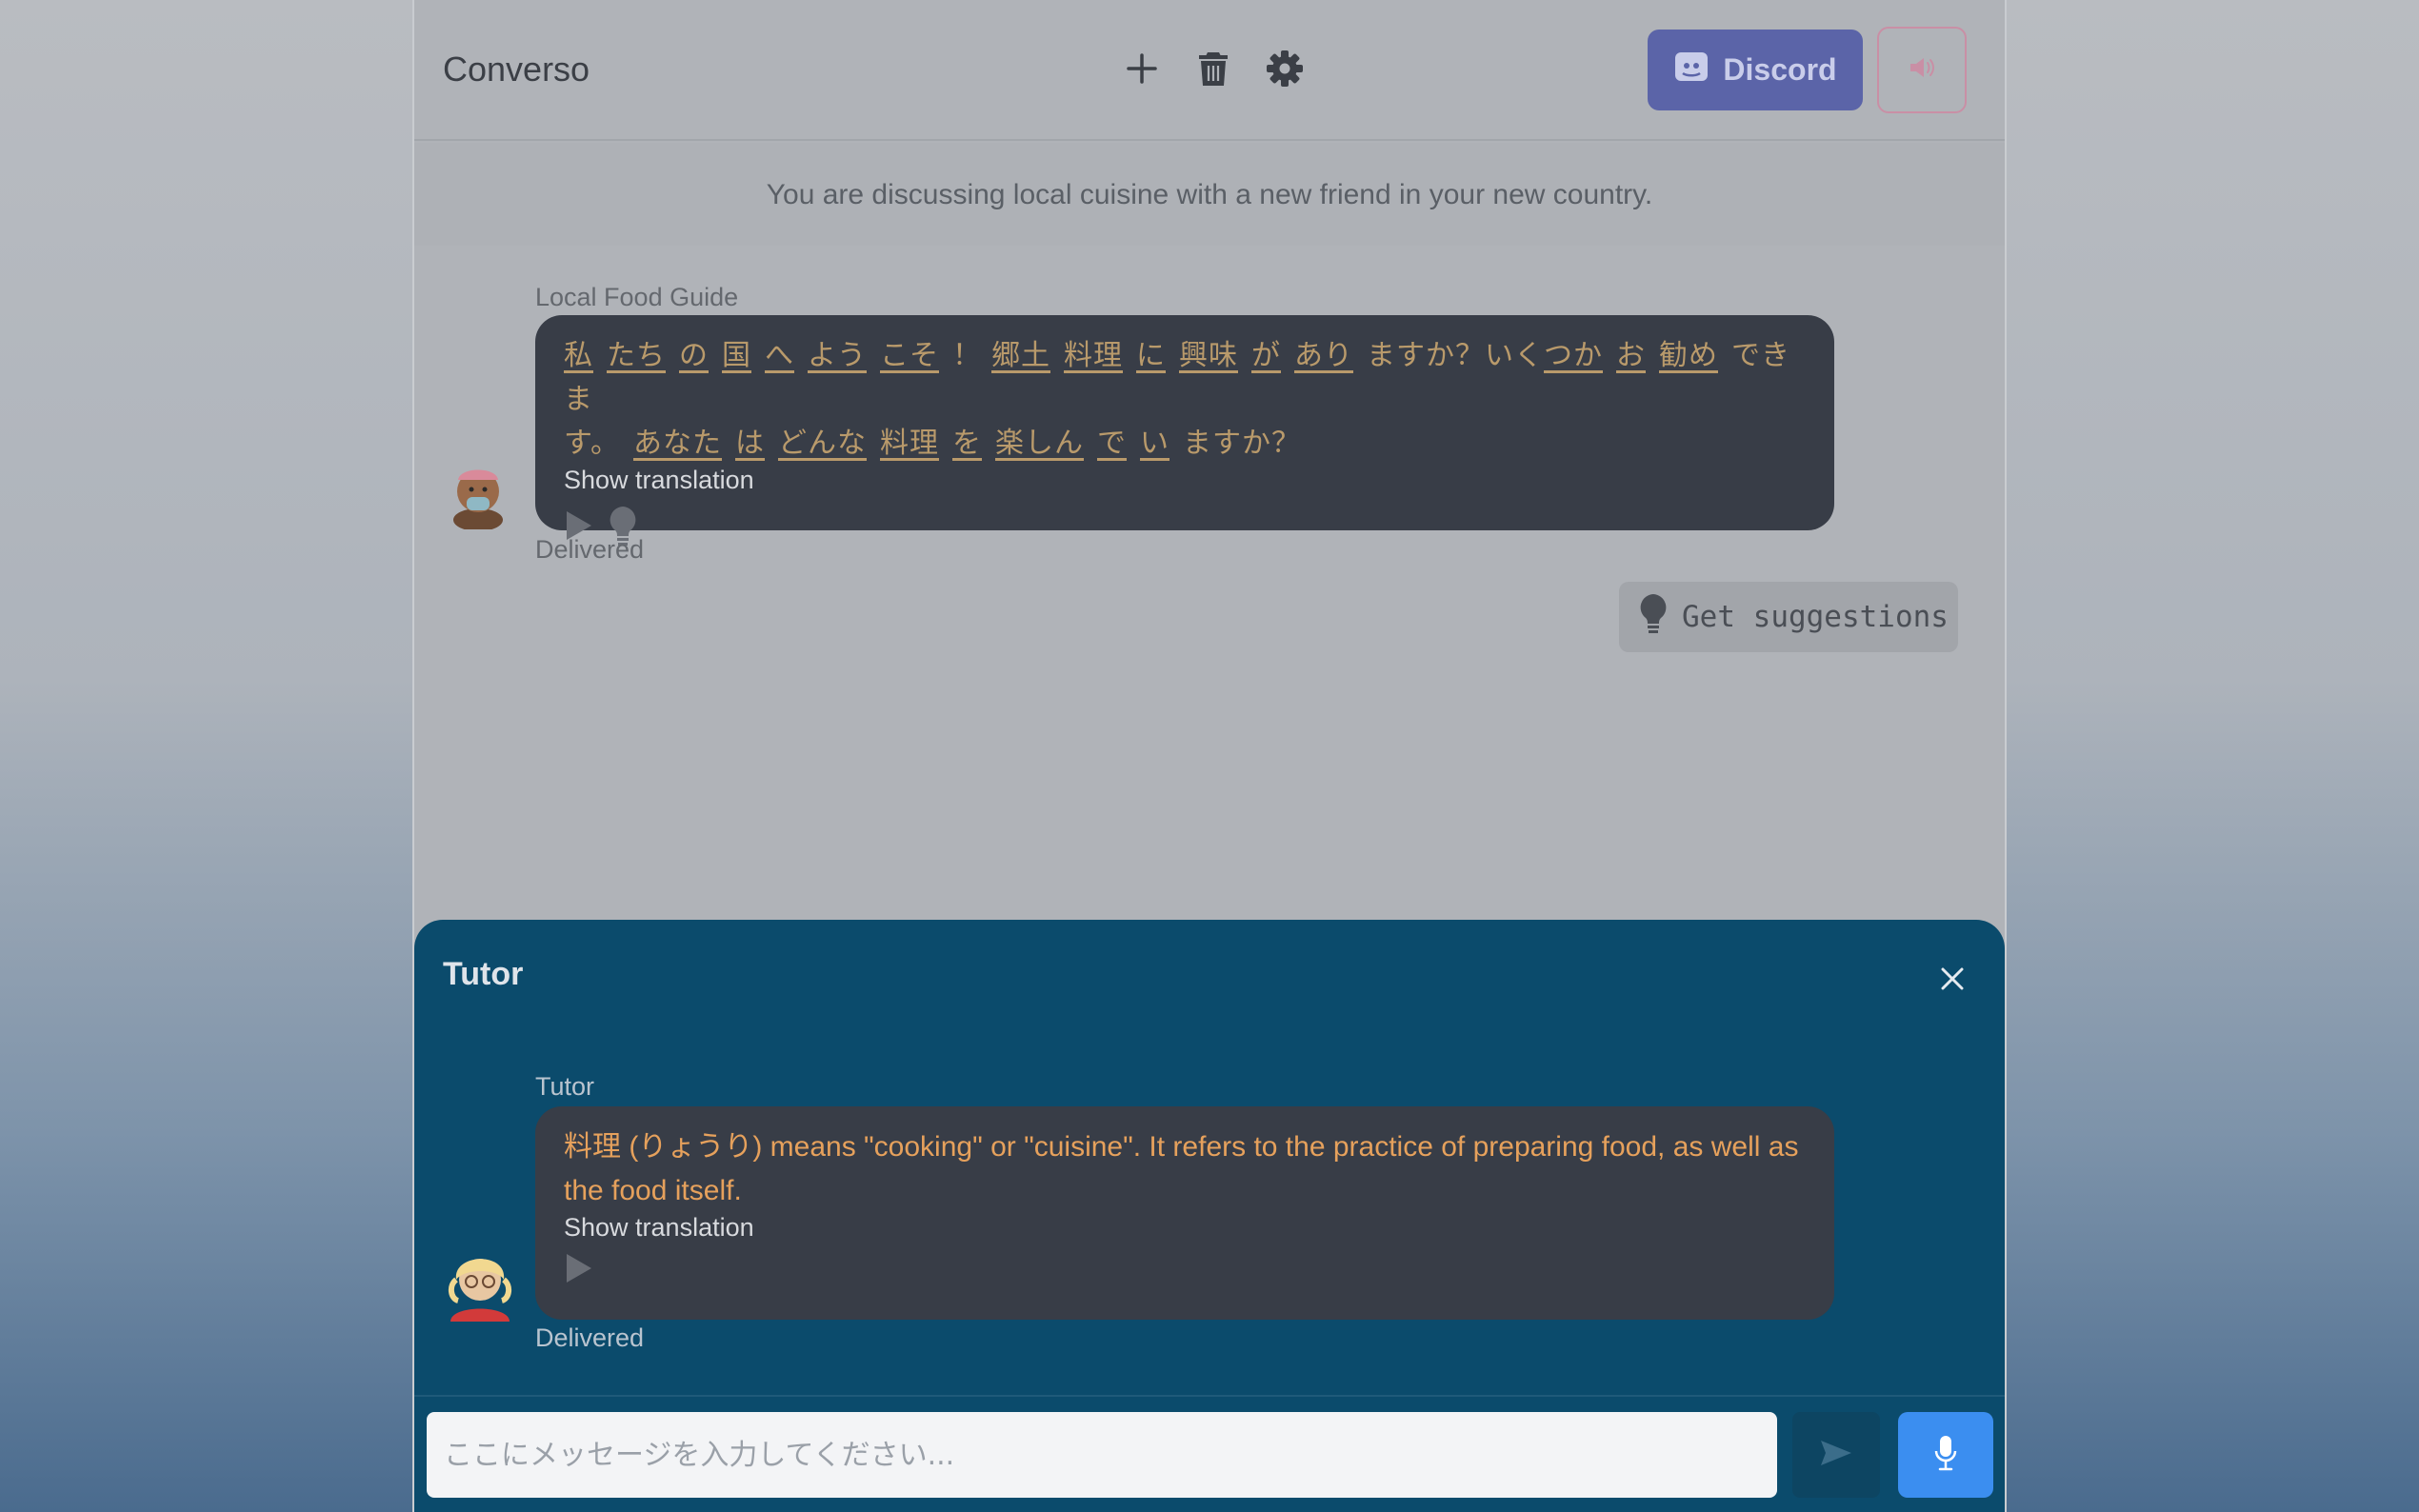  What do you see at coordinates (909, 355) in the screenshot?
I see `word: こそ` at bounding box center [909, 355].